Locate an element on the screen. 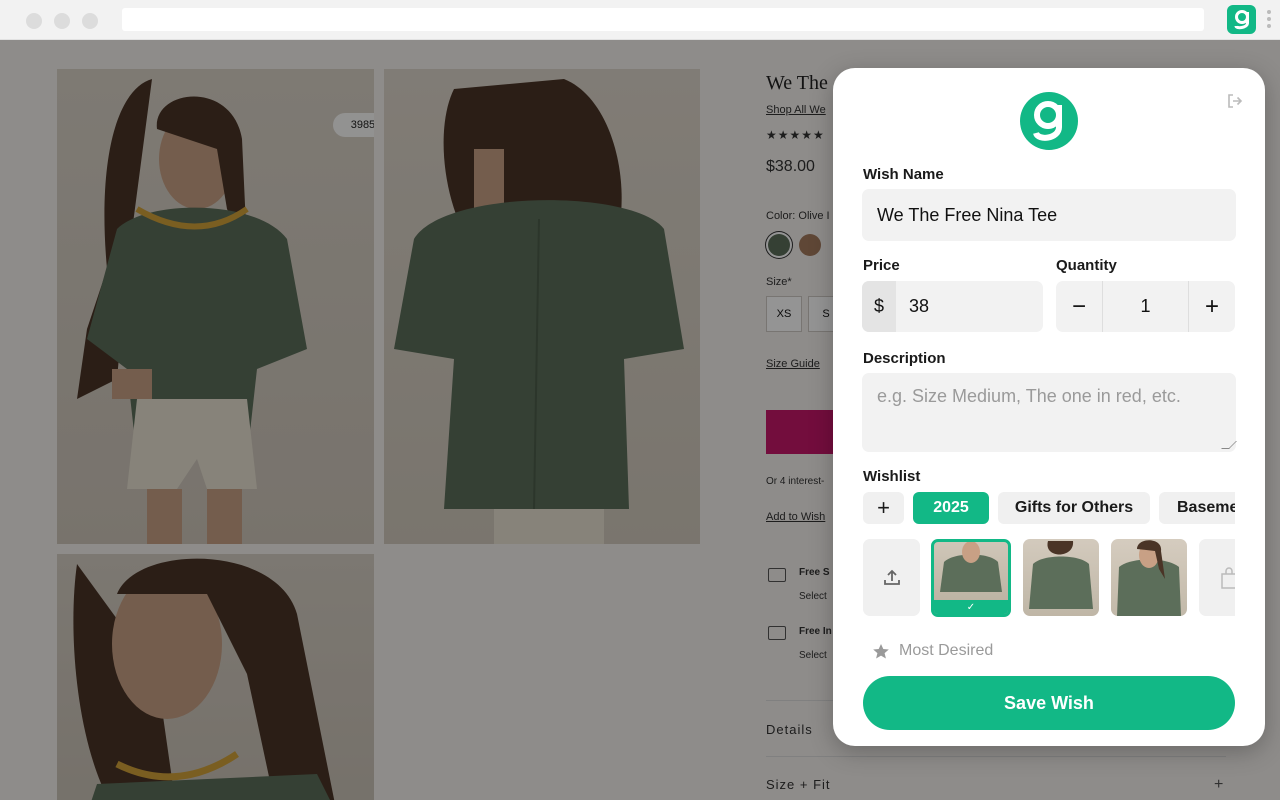  resize-grip-icon is located at coordinates (1229, 445).